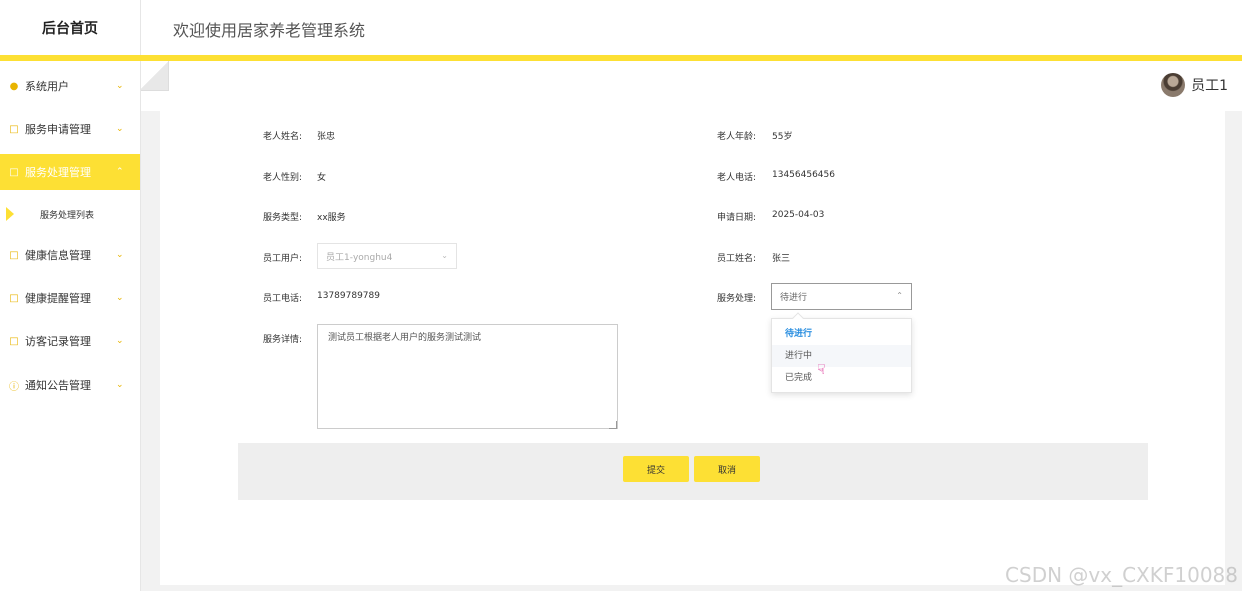  What do you see at coordinates (803, 175) in the screenshot?
I see `elder-phone-value: 13456456456` at bounding box center [803, 175].